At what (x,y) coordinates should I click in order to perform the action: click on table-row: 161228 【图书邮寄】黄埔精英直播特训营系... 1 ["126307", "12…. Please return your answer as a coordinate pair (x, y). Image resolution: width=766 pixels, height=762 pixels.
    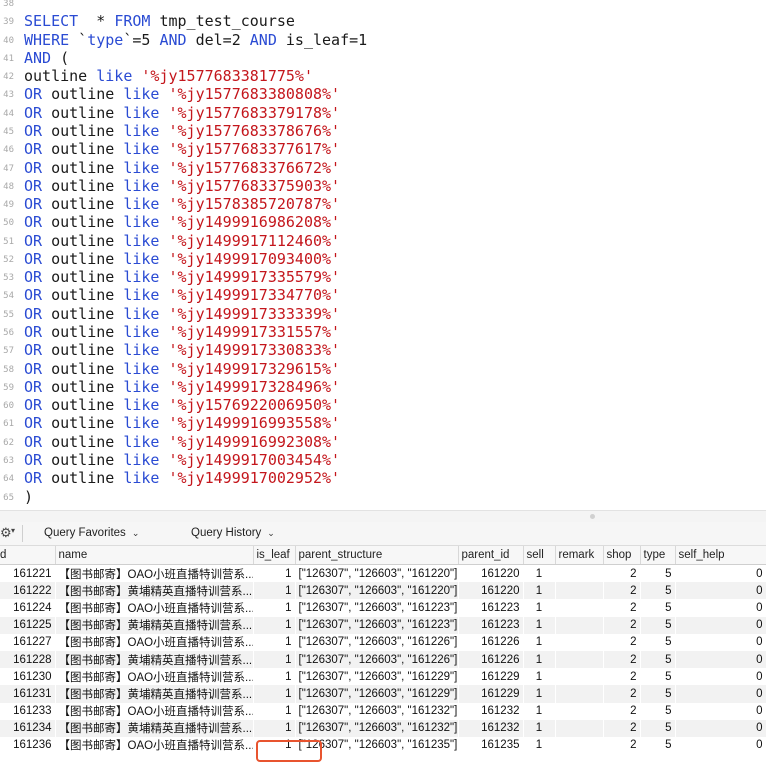
    Looking at the image, I should click on (383, 659).